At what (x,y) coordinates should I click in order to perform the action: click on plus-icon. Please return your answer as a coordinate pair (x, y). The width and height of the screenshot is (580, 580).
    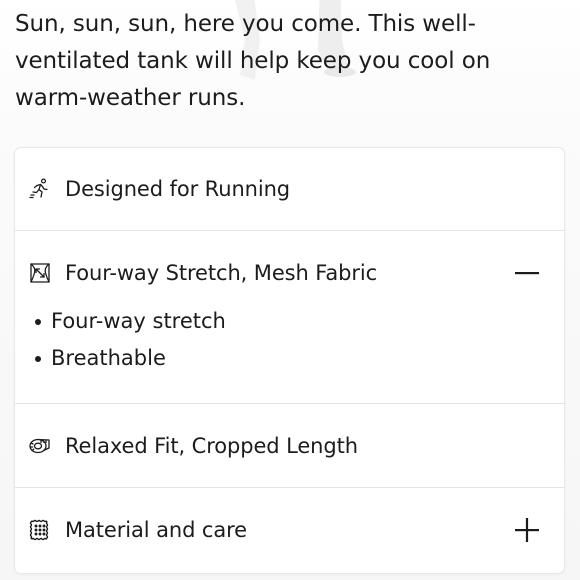
    Looking at the image, I should click on (527, 530).